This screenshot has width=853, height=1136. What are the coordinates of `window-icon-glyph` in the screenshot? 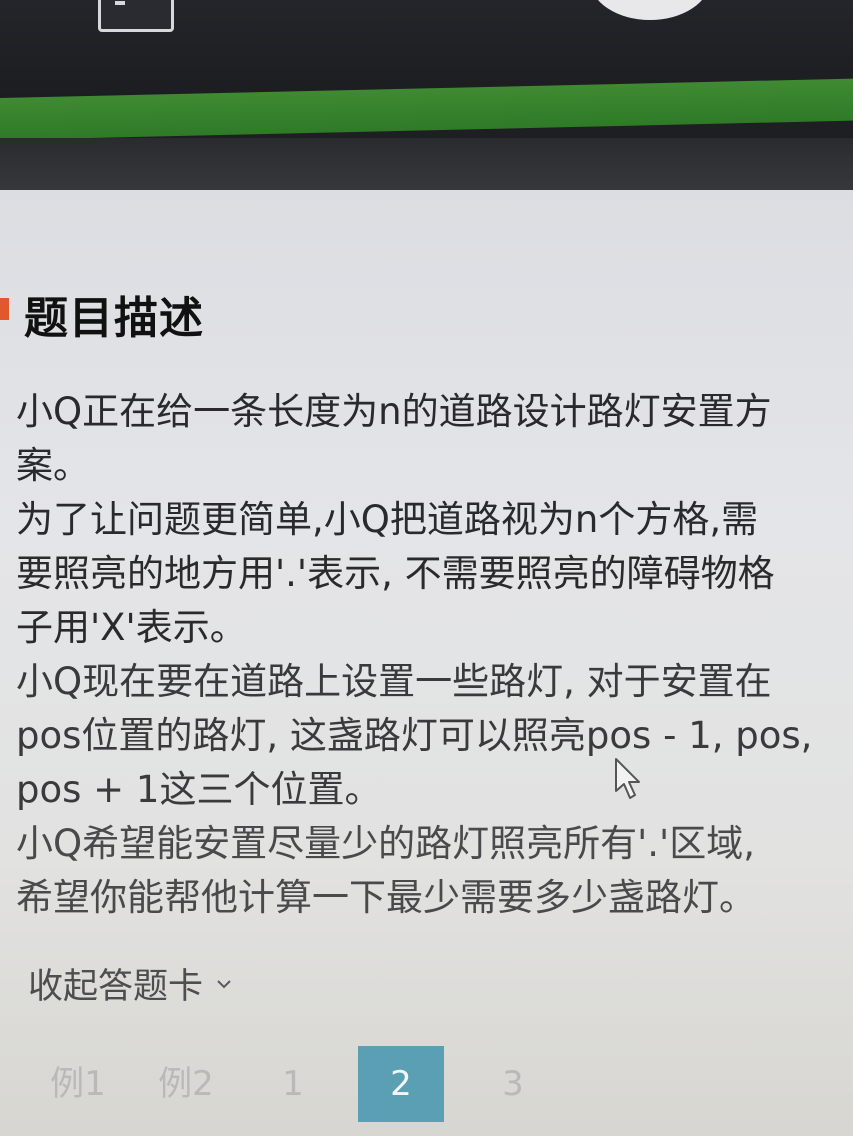 It's located at (120, 3).